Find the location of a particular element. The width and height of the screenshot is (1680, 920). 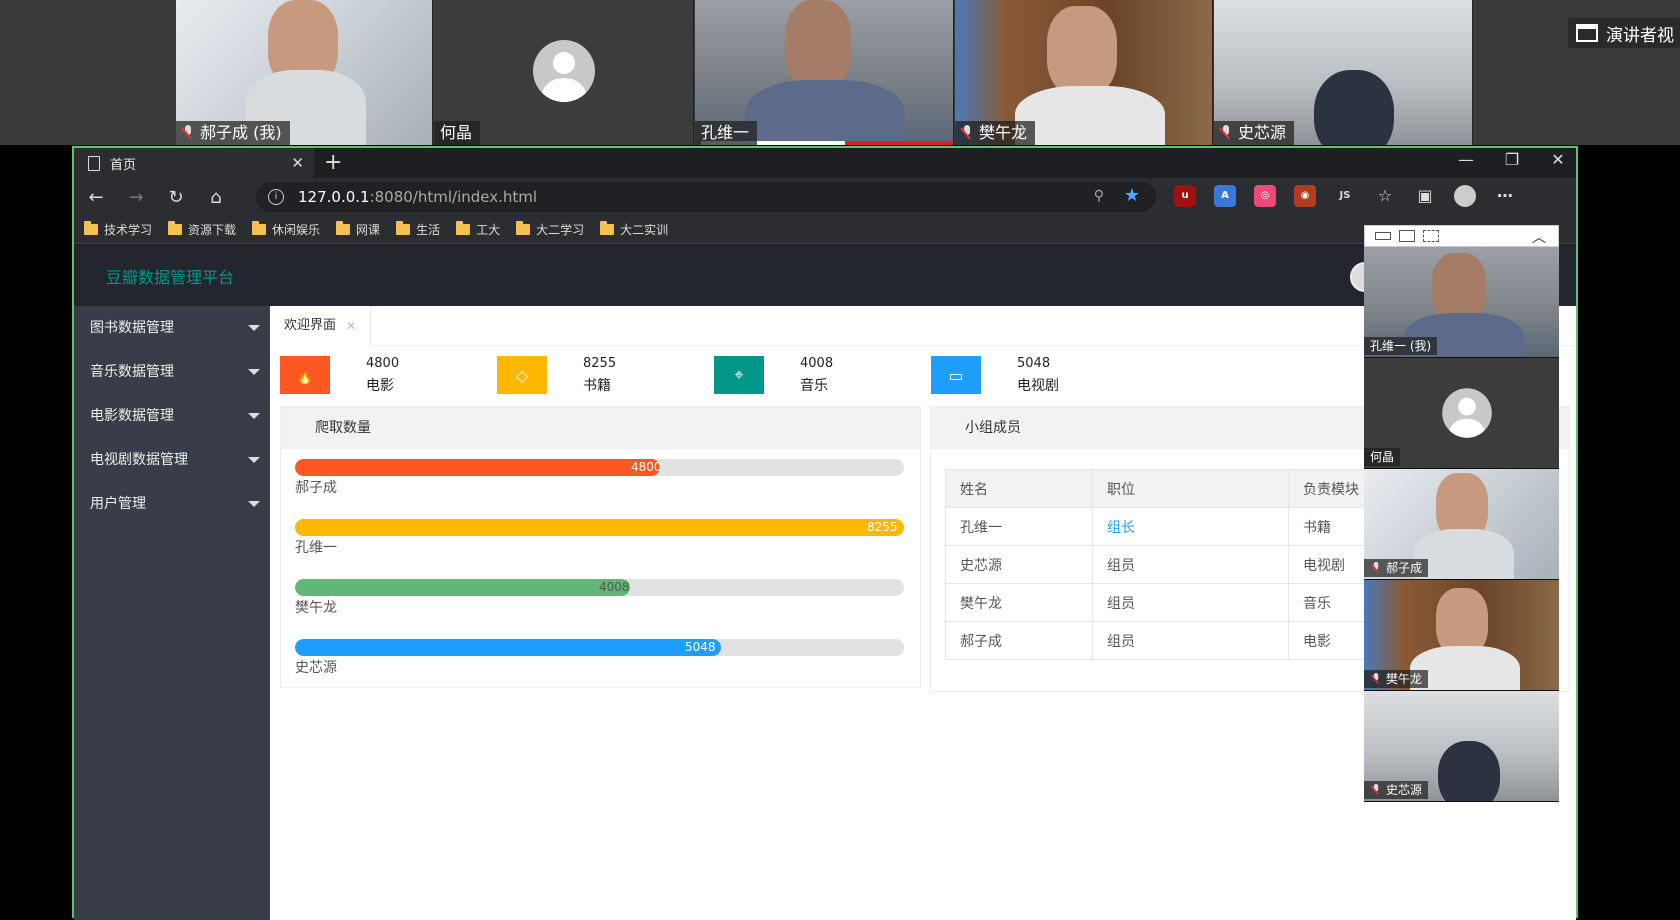

video-tile-fan: 樊午龙 is located at coordinates (1084, 72).